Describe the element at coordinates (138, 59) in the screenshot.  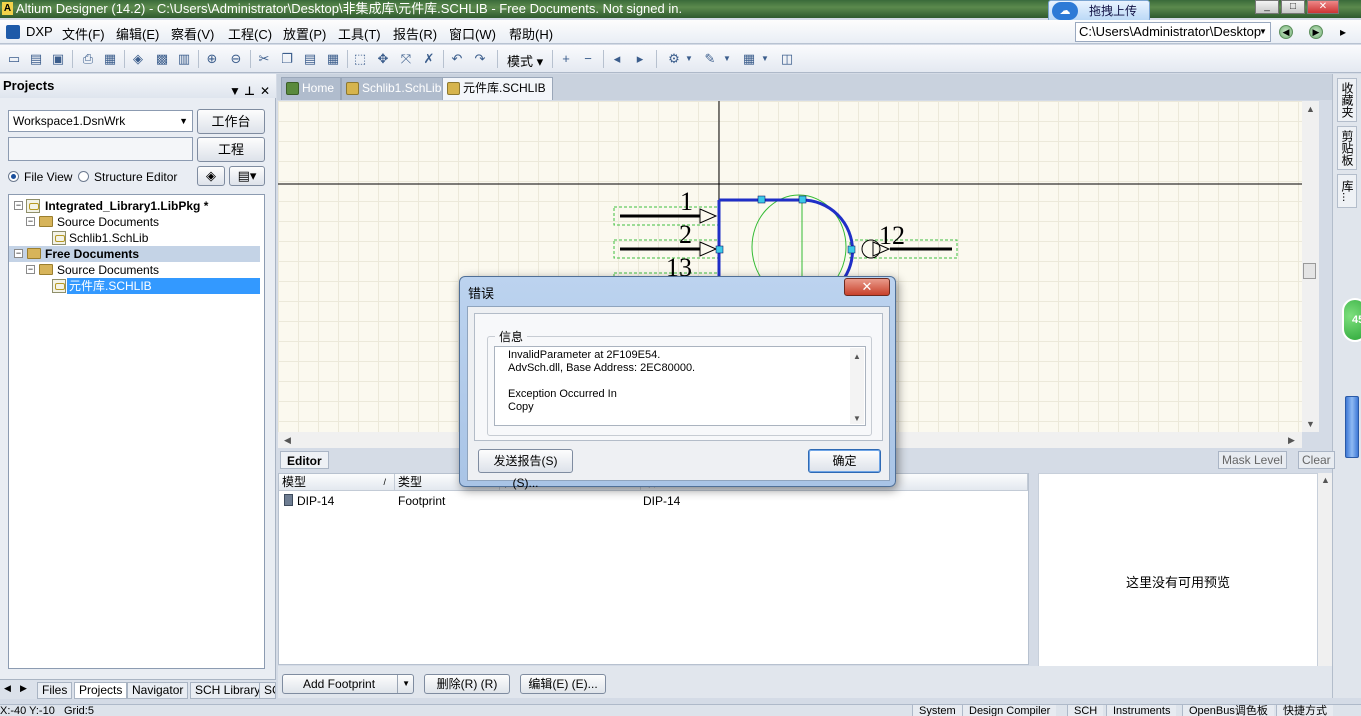
I see `layers-icon: ◈` at that location.